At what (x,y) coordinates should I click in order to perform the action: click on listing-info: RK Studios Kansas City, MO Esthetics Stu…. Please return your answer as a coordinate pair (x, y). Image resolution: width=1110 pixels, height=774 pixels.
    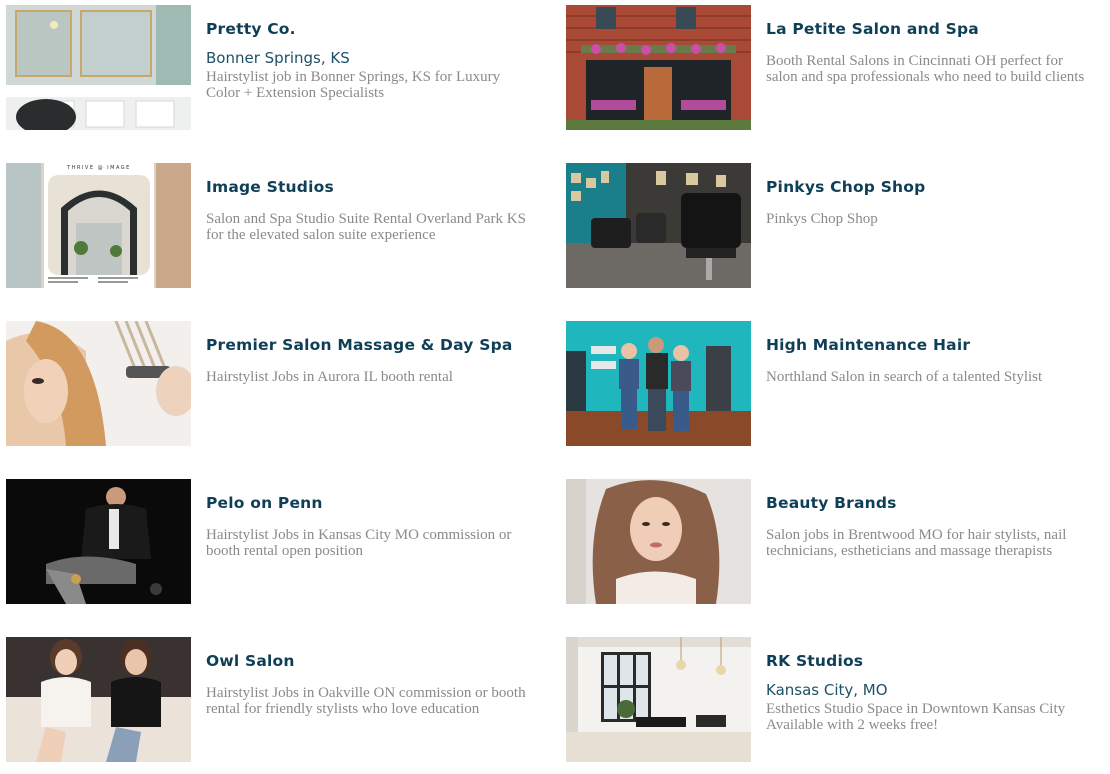
    Looking at the image, I should click on (931, 692).